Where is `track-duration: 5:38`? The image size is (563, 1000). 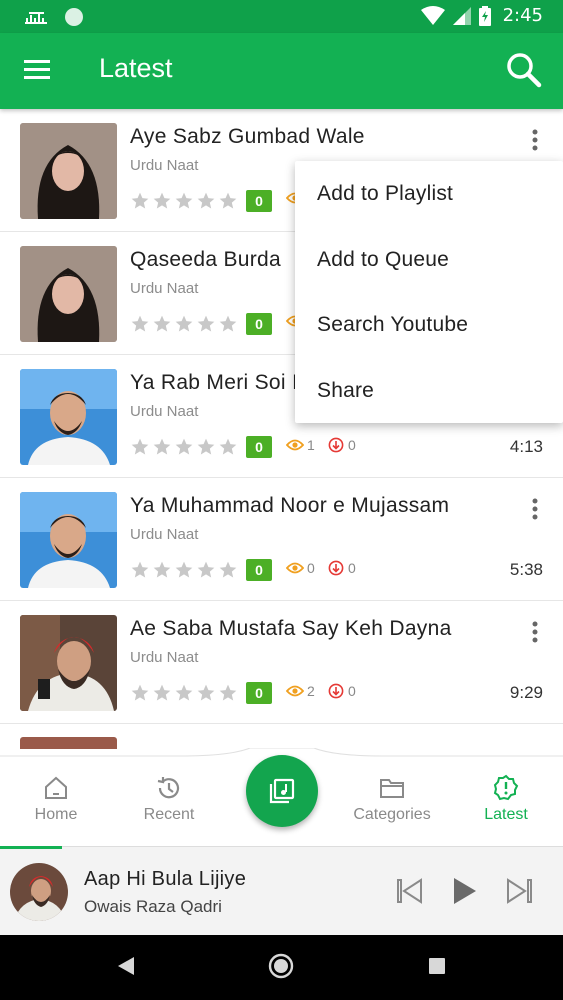 track-duration: 5:38 is located at coordinates (526, 569).